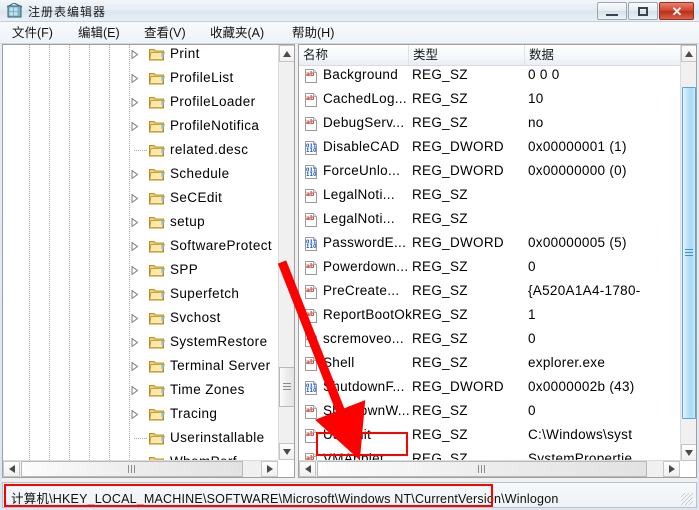 The image size is (699, 510). Describe the element at coordinates (687, 499) in the screenshot. I see `resize-grip-icon` at that location.